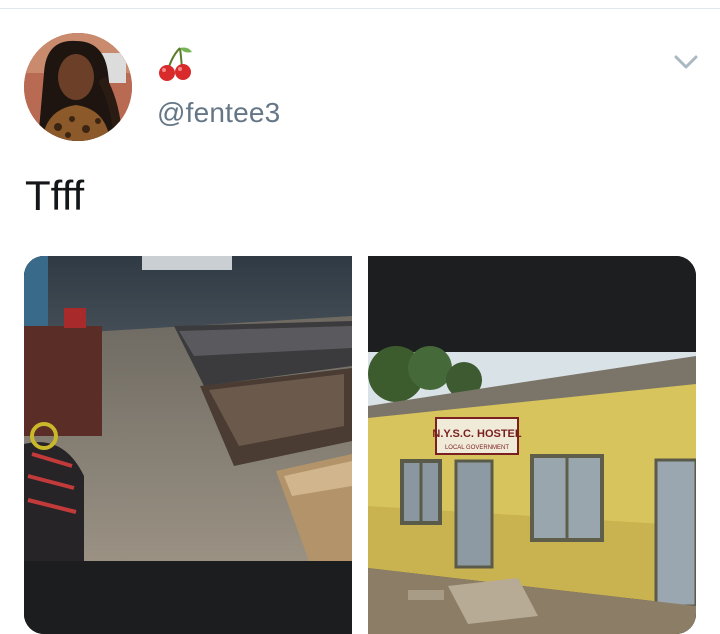 Image resolution: width=720 pixels, height=634 pixels. I want to click on hostel-sign: N.Y.S.C. HOSTEL LOCAL GOVERNMENT, so click(477, 436).